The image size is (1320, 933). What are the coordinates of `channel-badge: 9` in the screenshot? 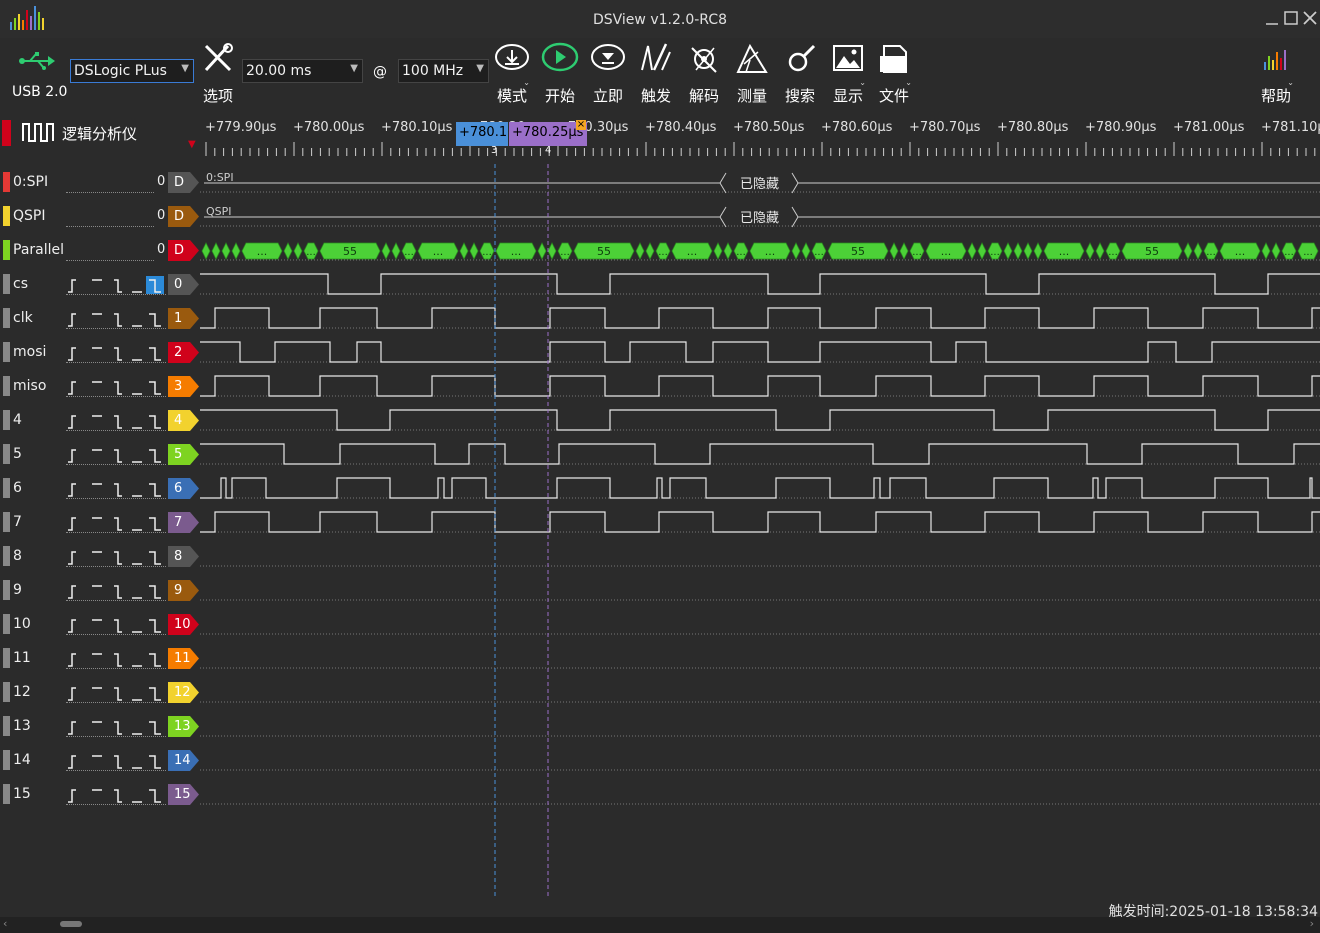 It's located at (184, 590).